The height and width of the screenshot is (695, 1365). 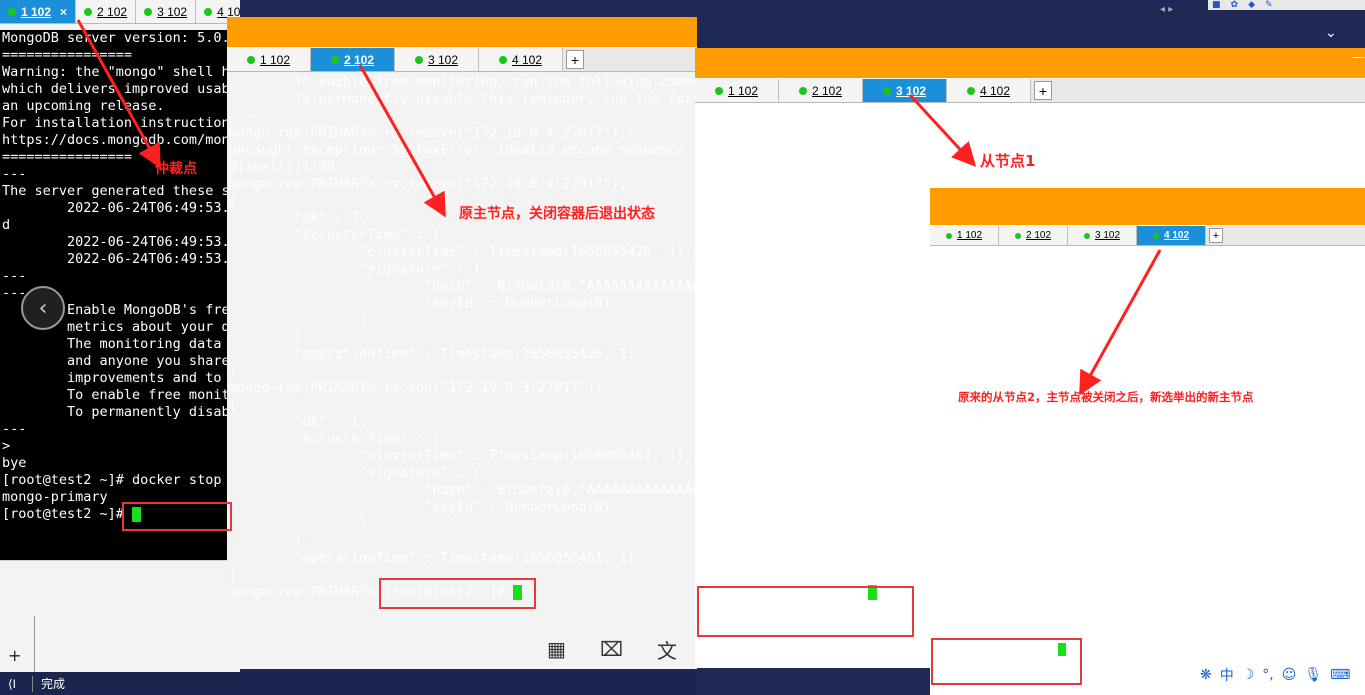 I want to click on terminal-line-text: MongoDB server version: 5.0.9, so click(x=815, y=150).